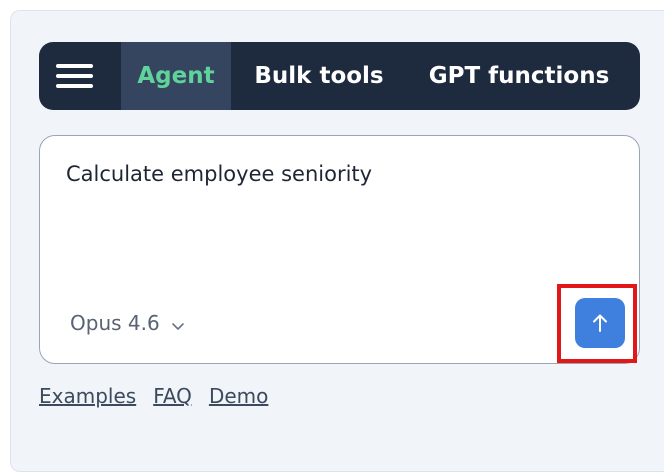 Image resolution: width=664 pixels, height=472 pixels. I want to click on help-links: Examples FAQ Demo, so click(162, 396).